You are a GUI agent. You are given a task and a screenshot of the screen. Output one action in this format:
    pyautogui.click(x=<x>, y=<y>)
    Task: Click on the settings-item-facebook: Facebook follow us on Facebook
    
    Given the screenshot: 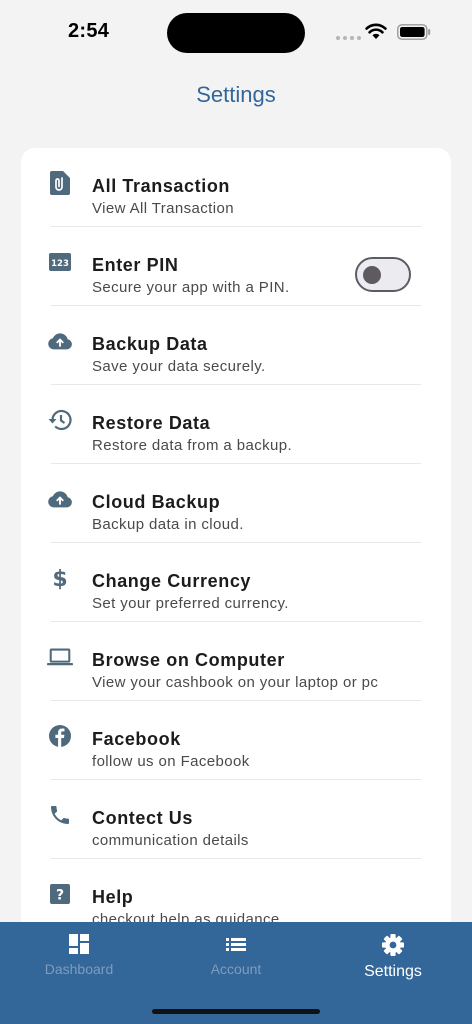 What is the action you would take?
    pyautogui.click(x=236, y=740)
    